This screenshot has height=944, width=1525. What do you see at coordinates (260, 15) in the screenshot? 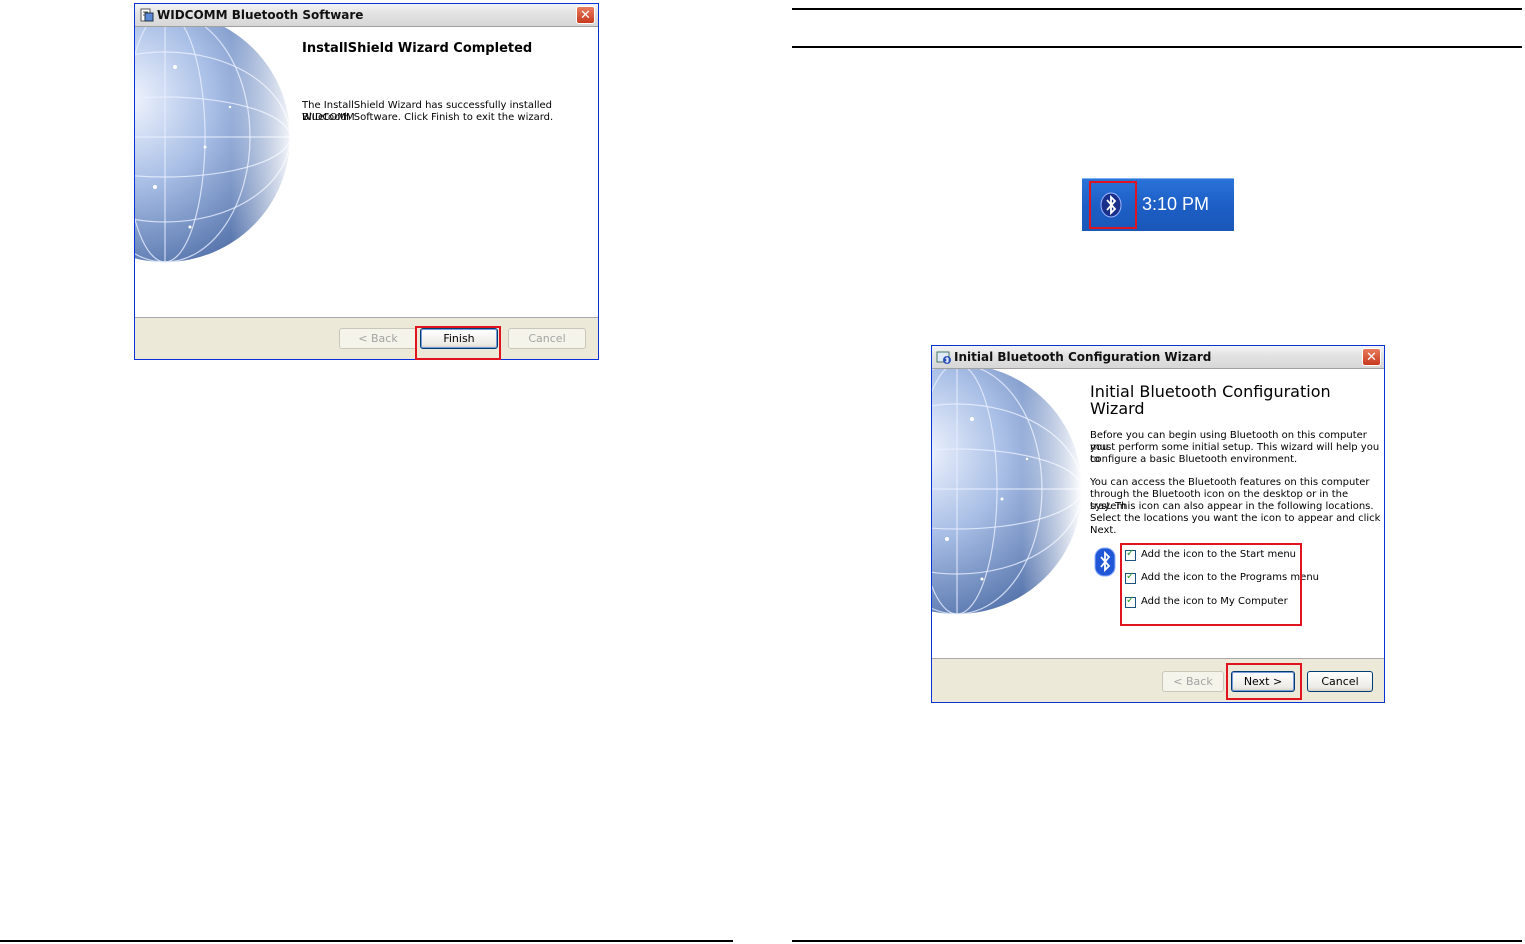
I see `window-title: WIDCOMM Bluetooth Software` at bounding box center [260, 15].